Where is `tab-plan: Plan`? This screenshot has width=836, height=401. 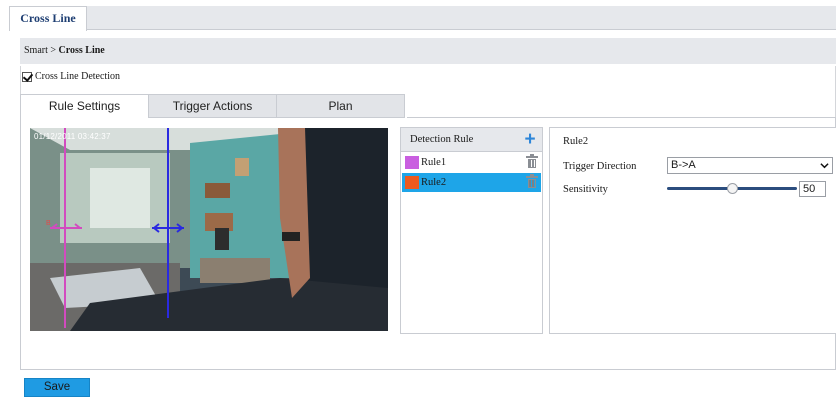 tab-plan: Plan is located at coordinates (340, 106).